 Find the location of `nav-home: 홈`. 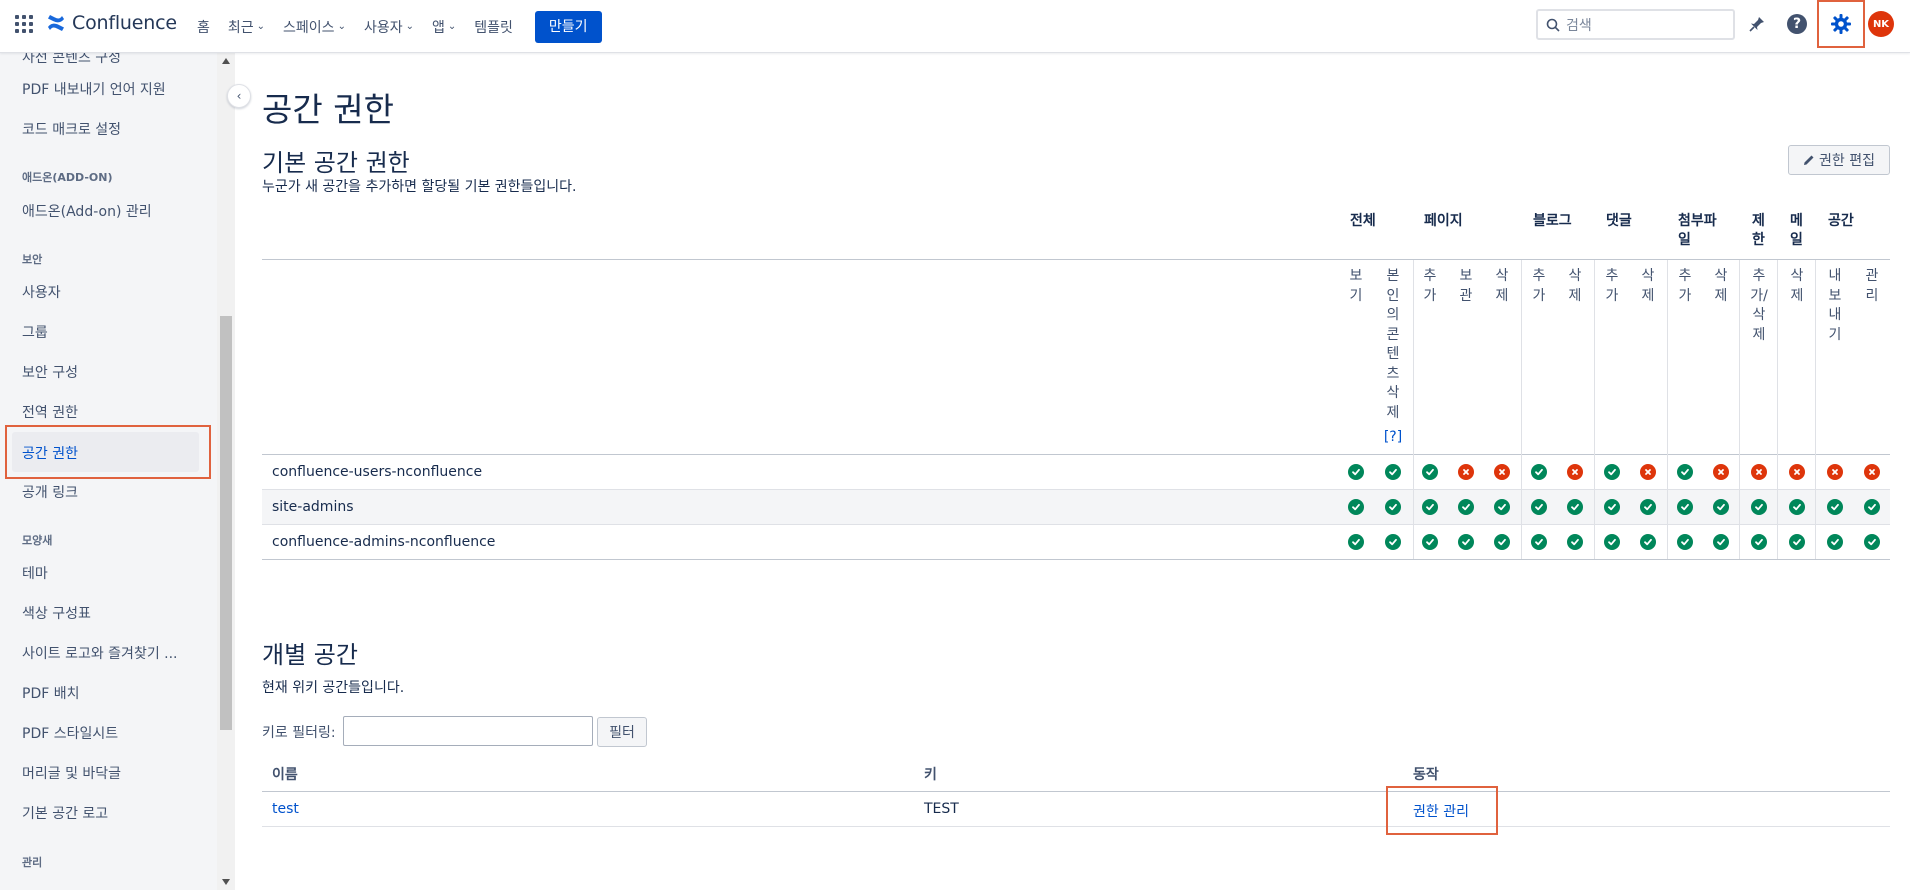

nav-home: 홈 is located at coordinates (203, 26).